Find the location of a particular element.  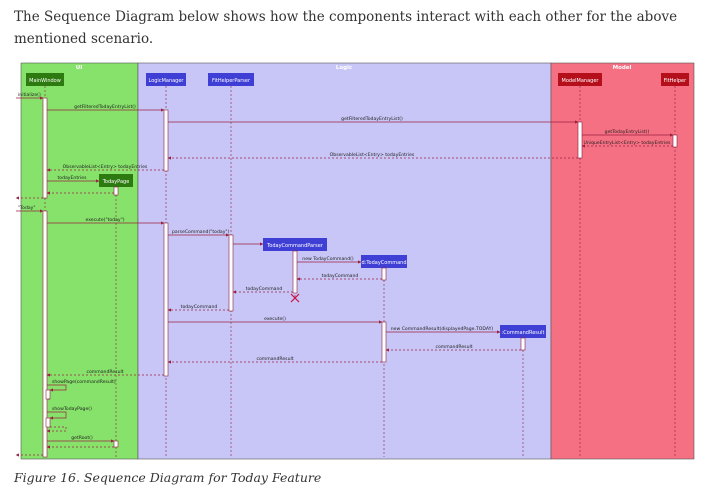

activation-command-result is located at coordinates (523, 344).